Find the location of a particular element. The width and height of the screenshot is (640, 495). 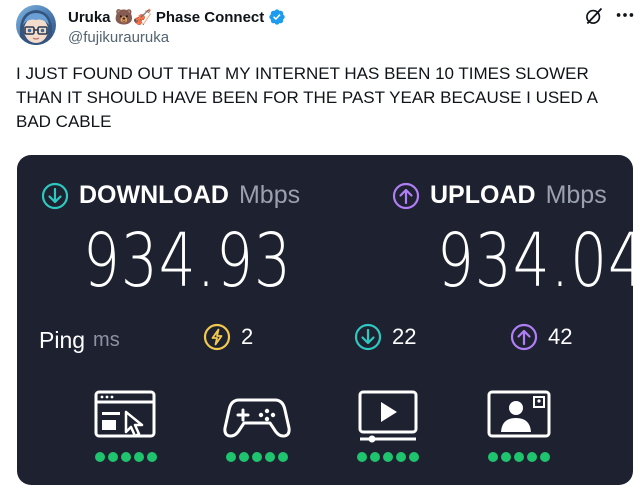

download-label: DOWNLOAD is located at coordinates (154, 195).